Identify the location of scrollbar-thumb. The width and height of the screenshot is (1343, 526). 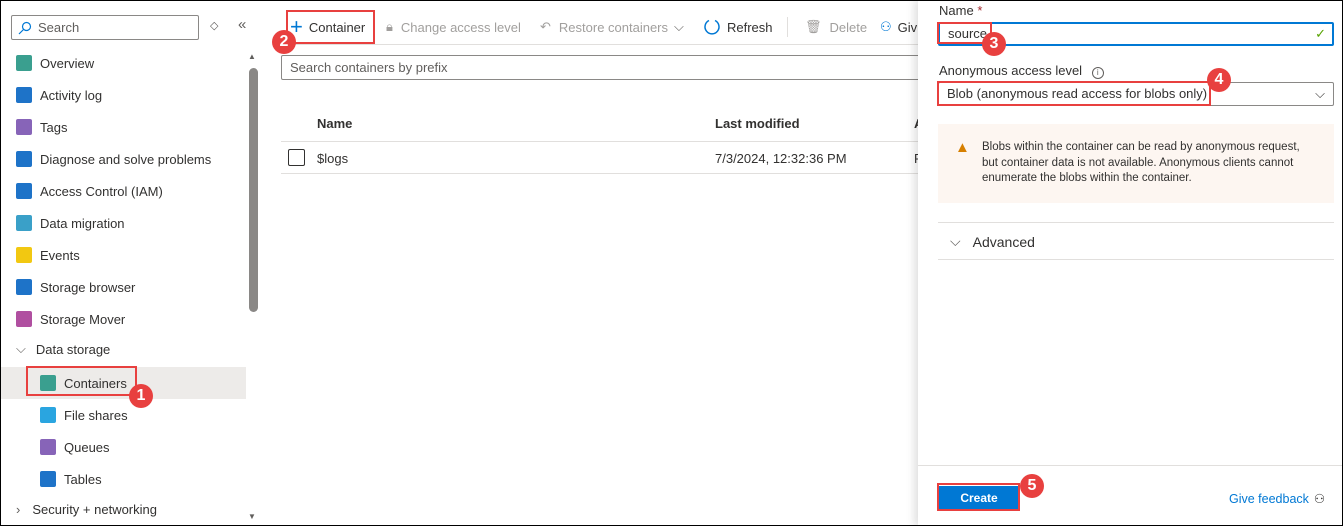
(253, 190).